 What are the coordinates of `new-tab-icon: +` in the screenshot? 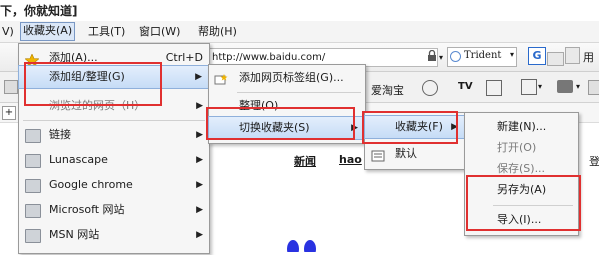 It's located at (9, 113).